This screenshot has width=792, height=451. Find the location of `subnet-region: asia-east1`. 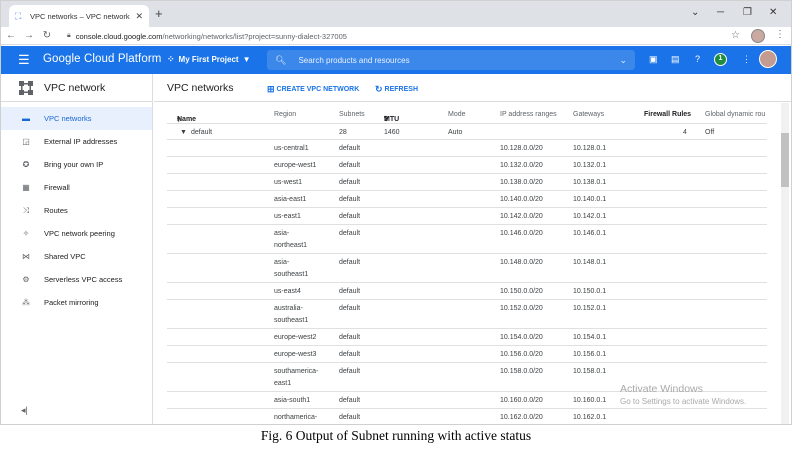

subnet-region: asia-east1 is located at coordinates (302, 200).